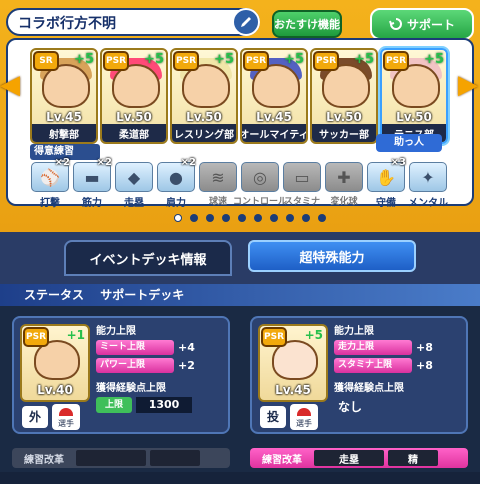  What do you see at coordinates (50, 174) in the screenshot?
I see `bat-icon: ⚾ ×2` at bounding box center [50, 174].